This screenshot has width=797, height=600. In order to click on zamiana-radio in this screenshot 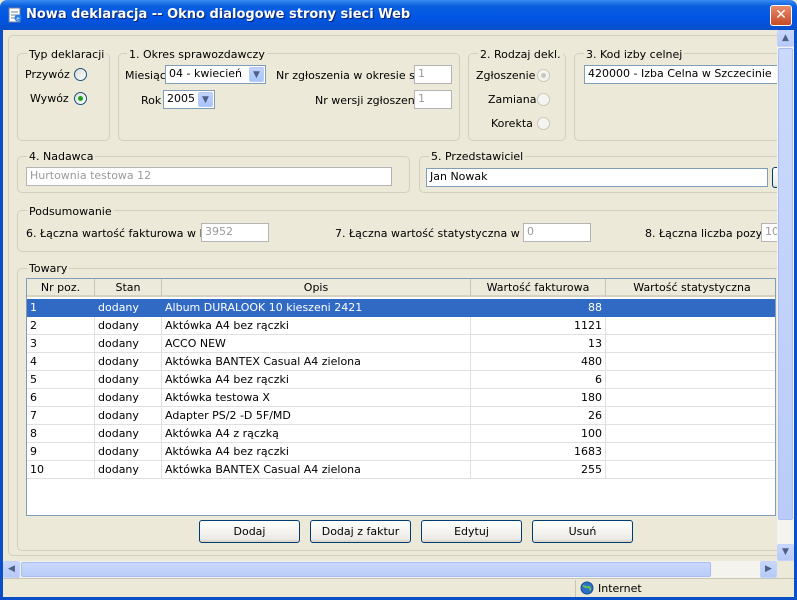, I will do `click(543, 99)`.